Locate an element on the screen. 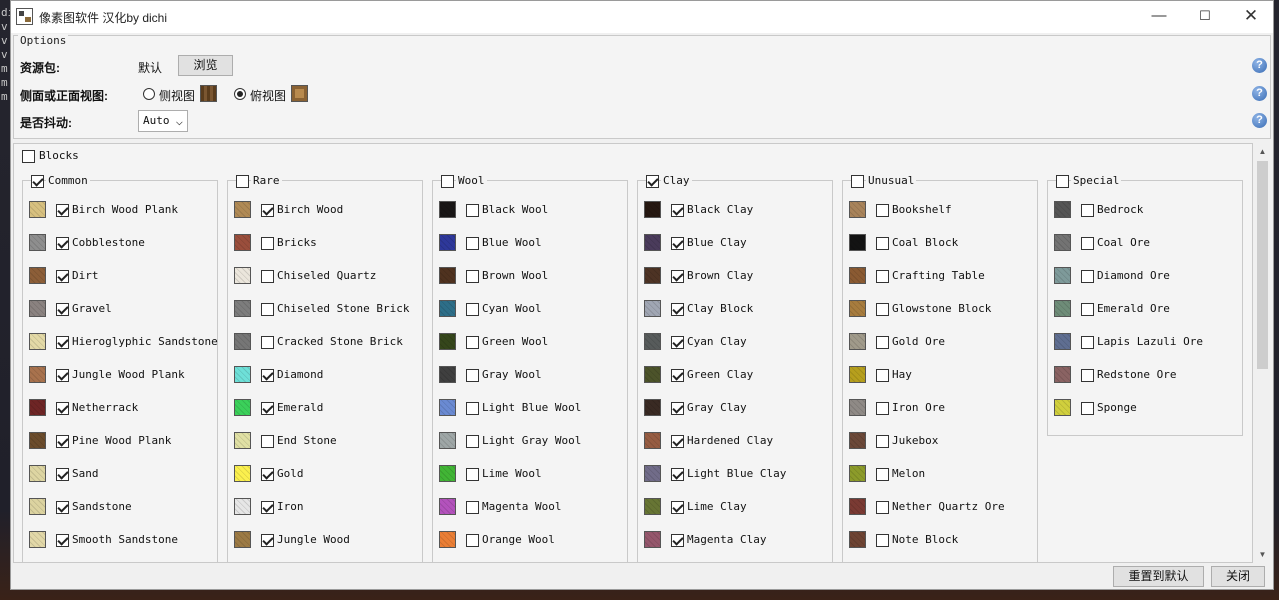  block-item-black-wool: Black Wool is located at coordinates (532, 211).